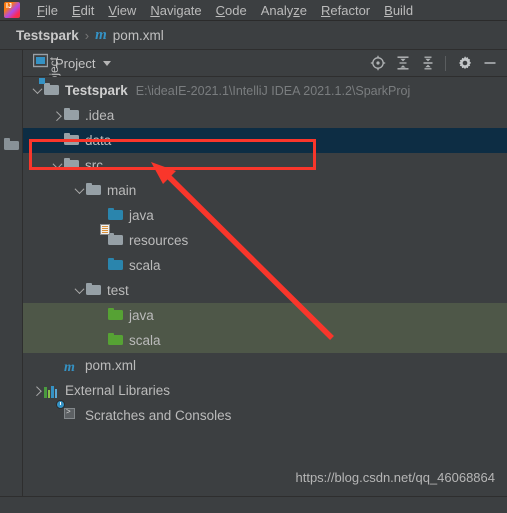  Describe the element at coordinates (158, 415) in the screenshot. I see `tree-label: Scratches and Consoles` at that location.